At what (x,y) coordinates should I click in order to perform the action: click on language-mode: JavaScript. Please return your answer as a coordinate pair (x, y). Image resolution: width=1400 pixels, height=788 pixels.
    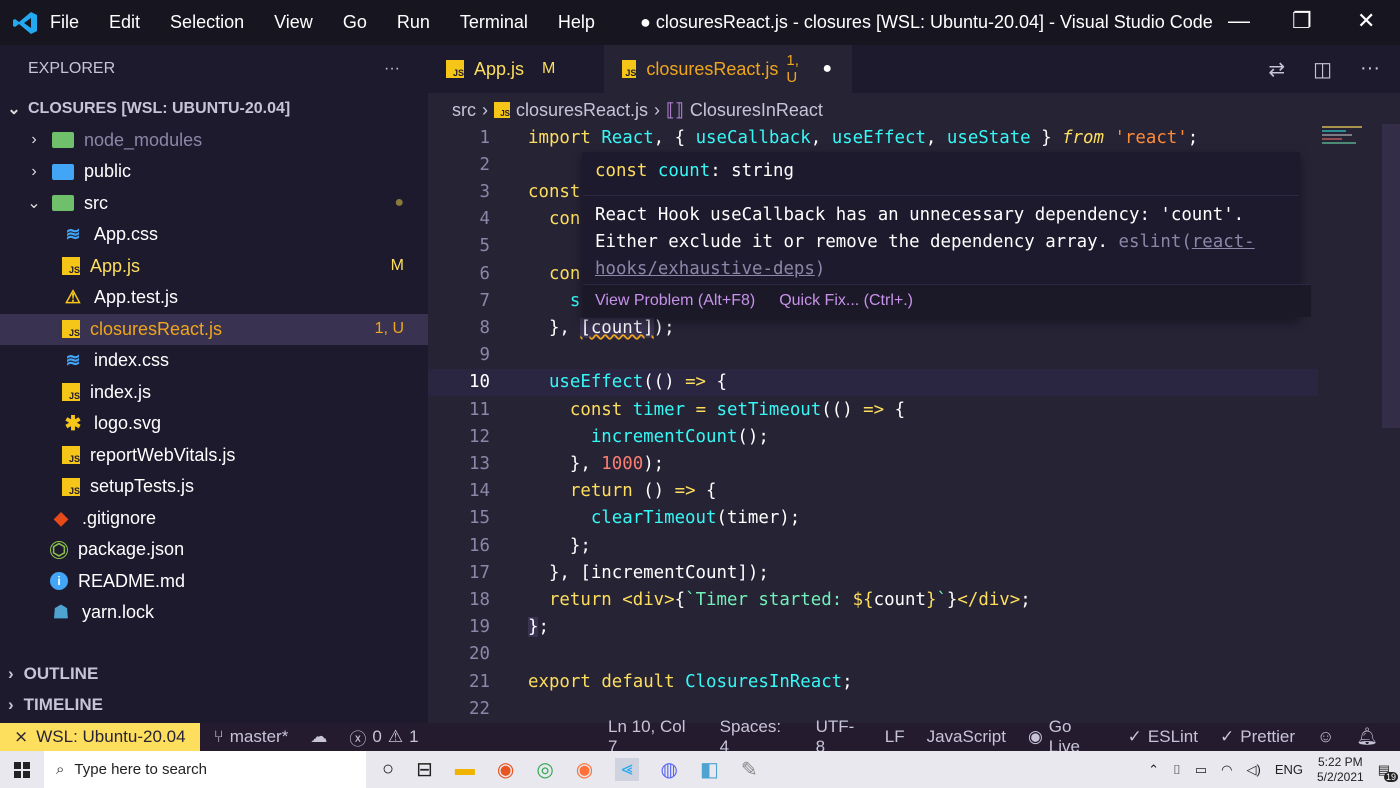
    Looking at the image, I should click on (966, 737).